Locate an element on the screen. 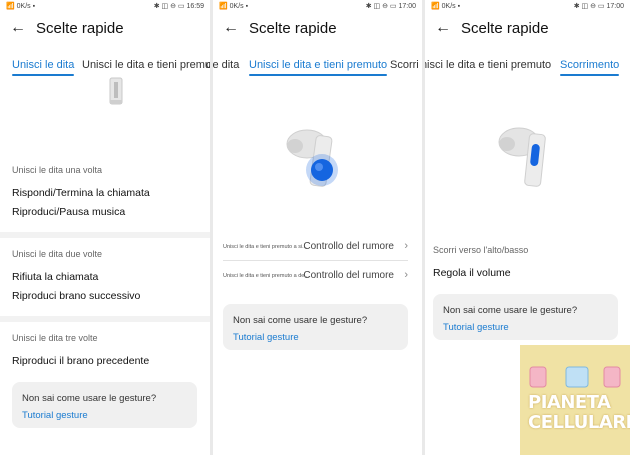 This screenshot has height=455, width=630. pianeta-cellulare-logo: PIANETA CELLULARE is located at coordinates (575, 400).